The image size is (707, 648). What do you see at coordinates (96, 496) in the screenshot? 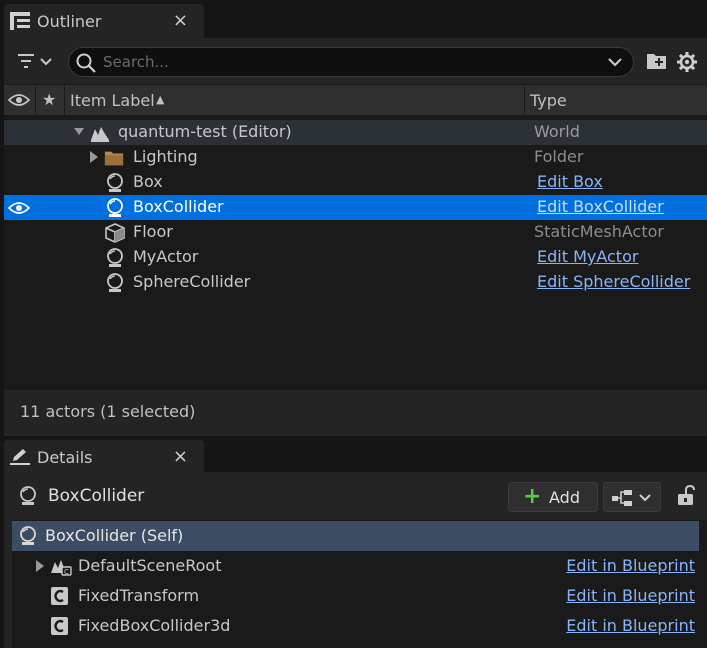
I see `selected-actor-name: BoxCollider` at bounding box center [96, 496].